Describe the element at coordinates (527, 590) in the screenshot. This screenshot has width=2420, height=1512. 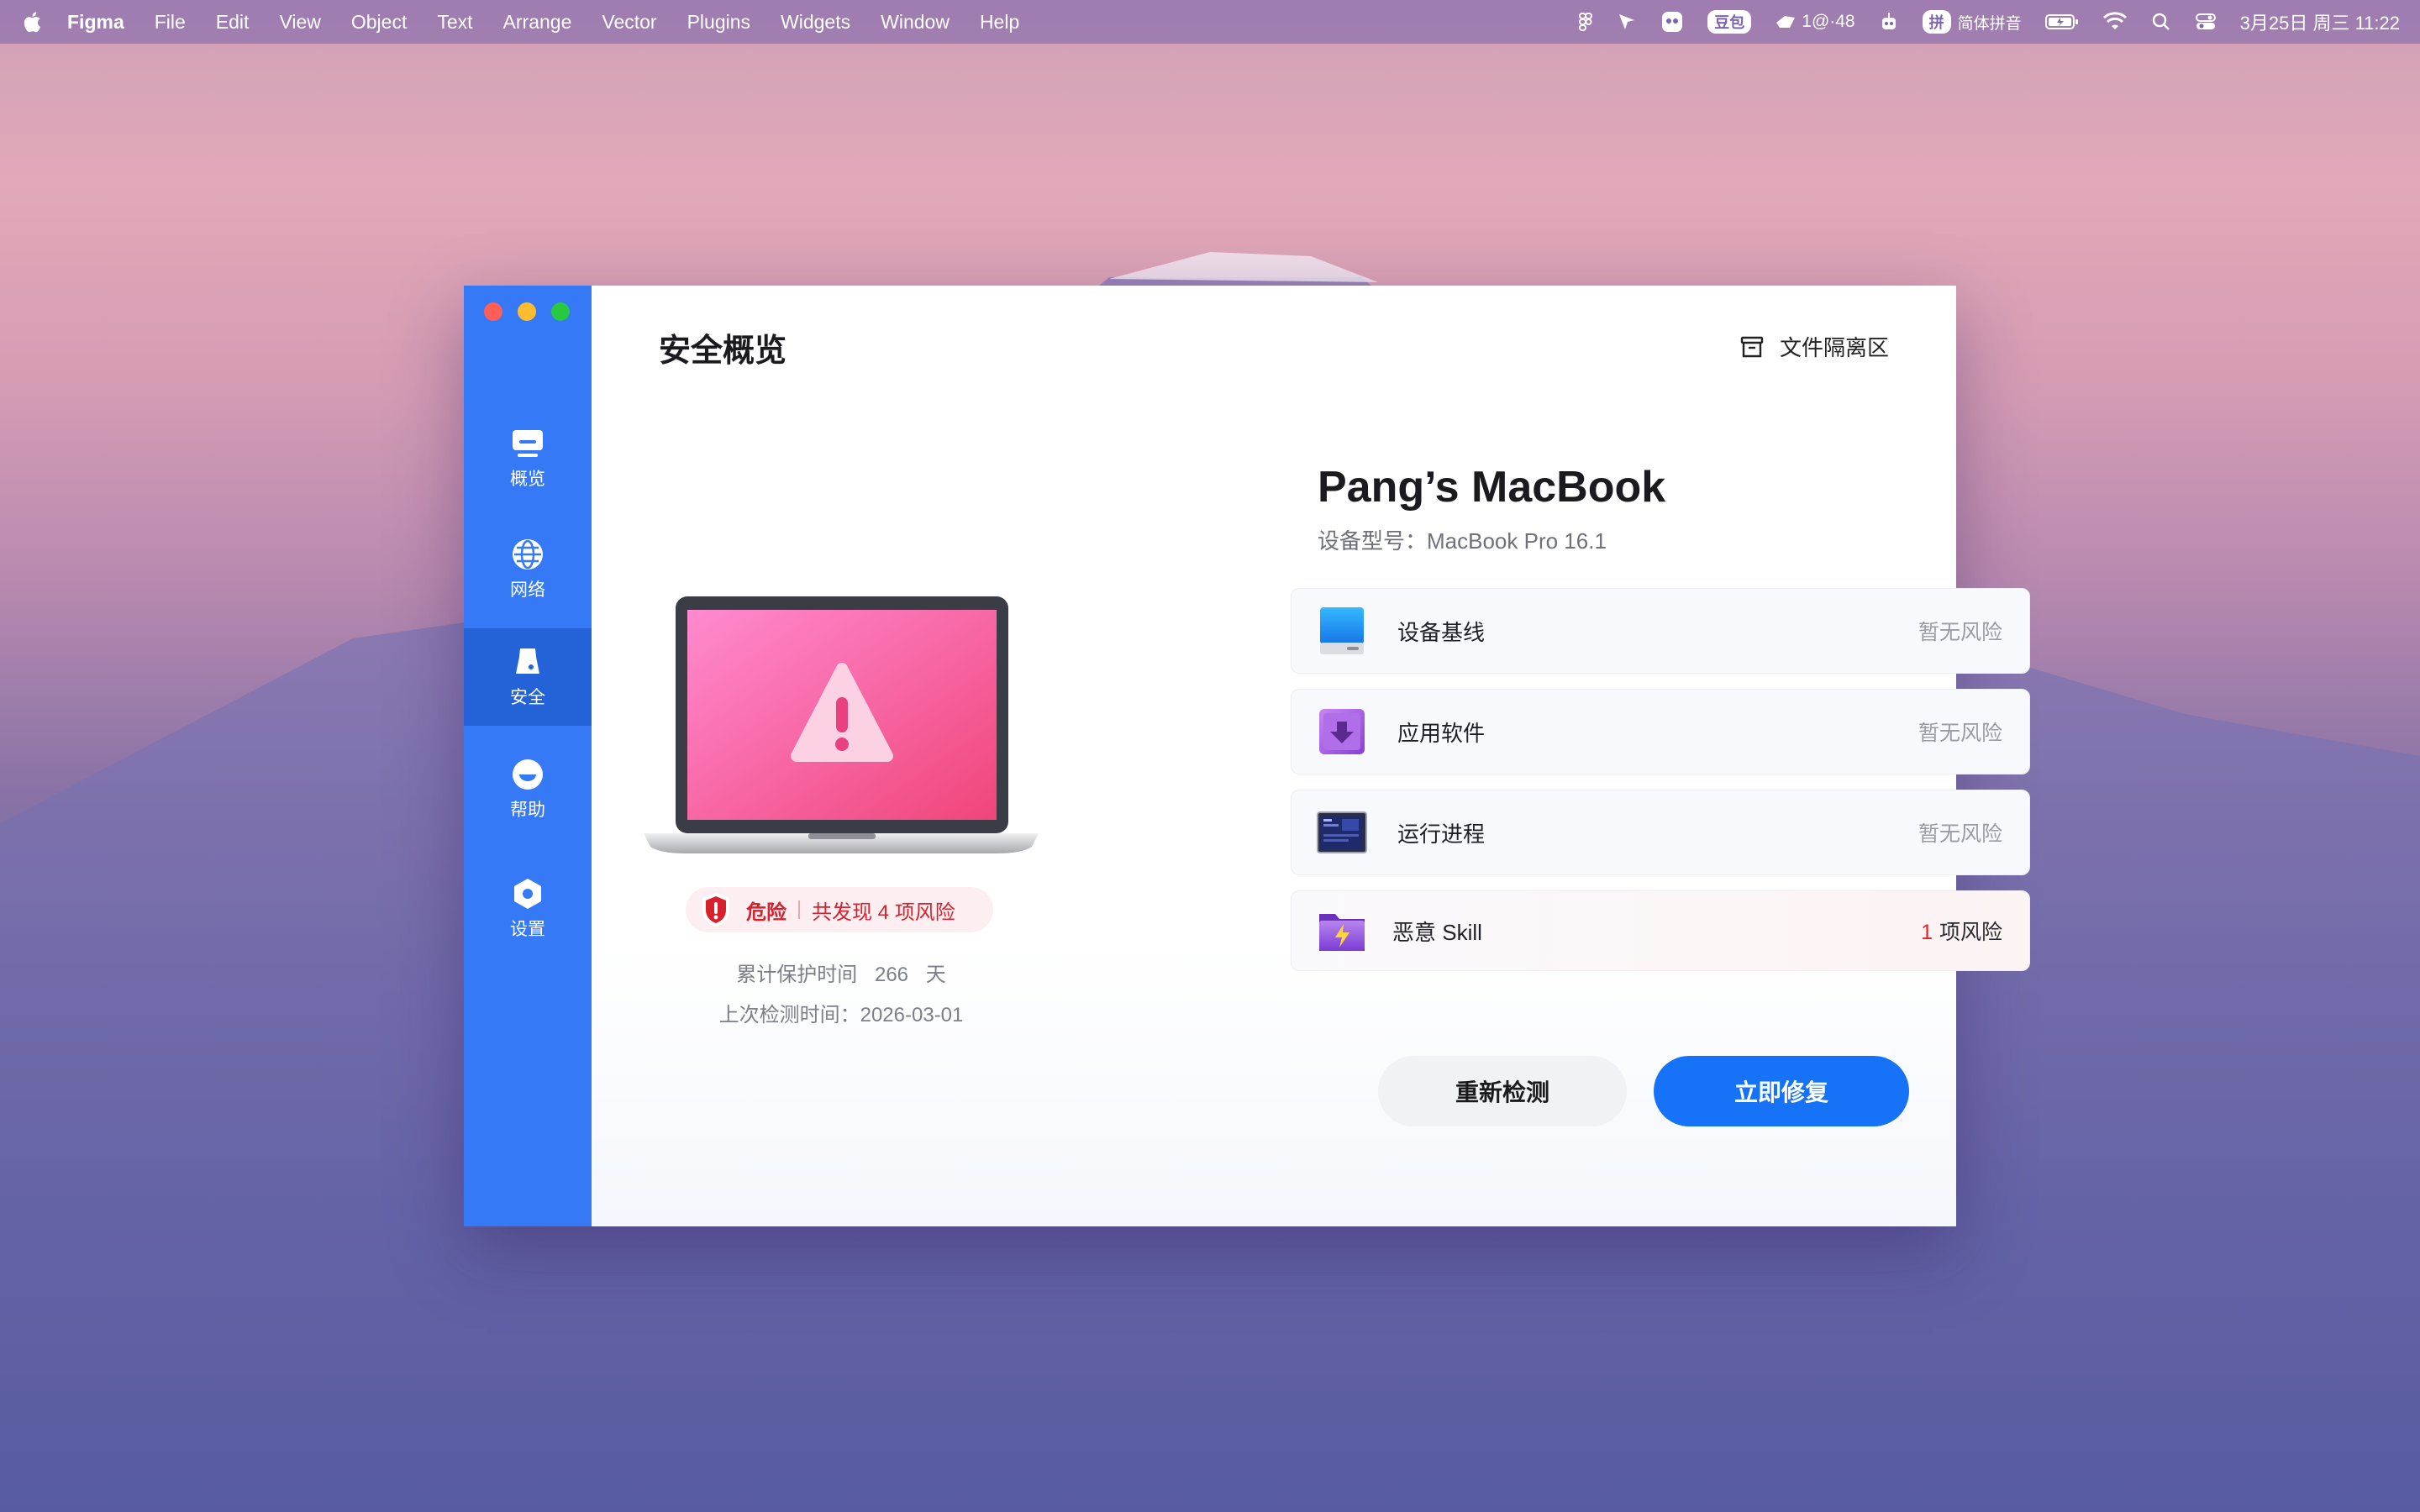
I see `sidebar-item-label: 网络` at that location.